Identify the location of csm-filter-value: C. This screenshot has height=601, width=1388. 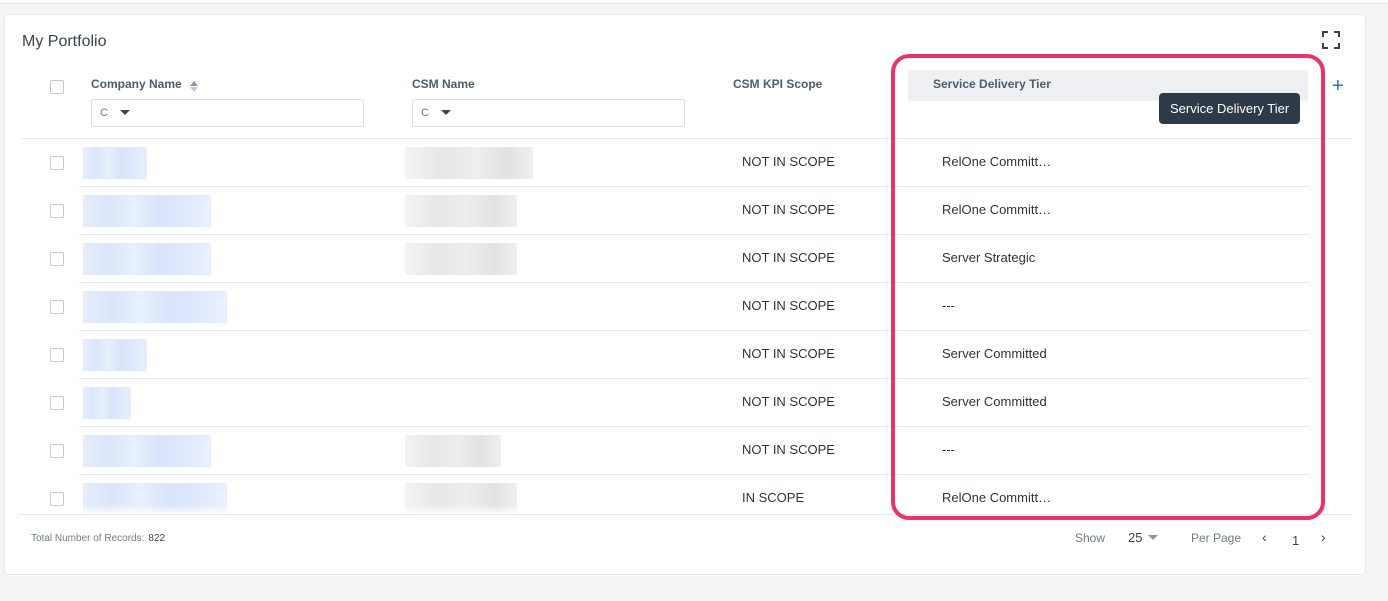
(425, 113).